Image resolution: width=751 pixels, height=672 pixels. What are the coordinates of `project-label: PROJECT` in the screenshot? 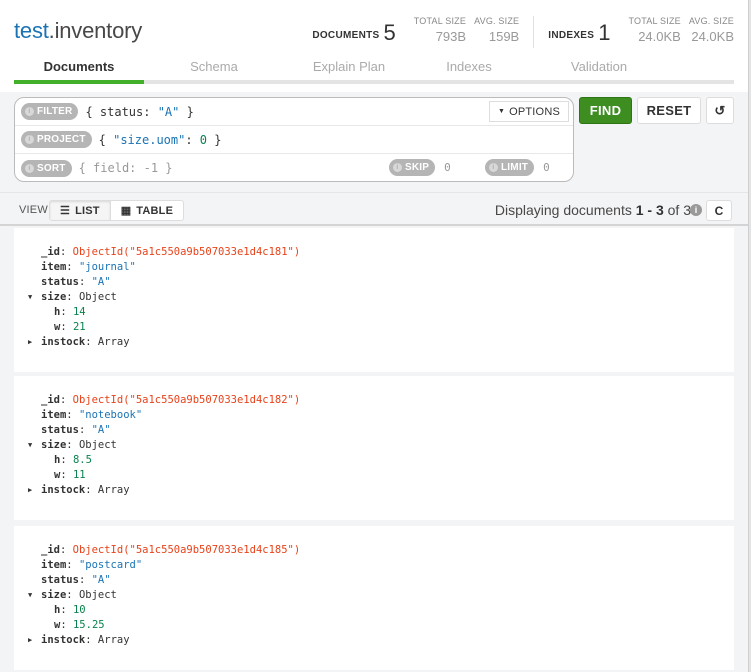 It's located at (61, 139).